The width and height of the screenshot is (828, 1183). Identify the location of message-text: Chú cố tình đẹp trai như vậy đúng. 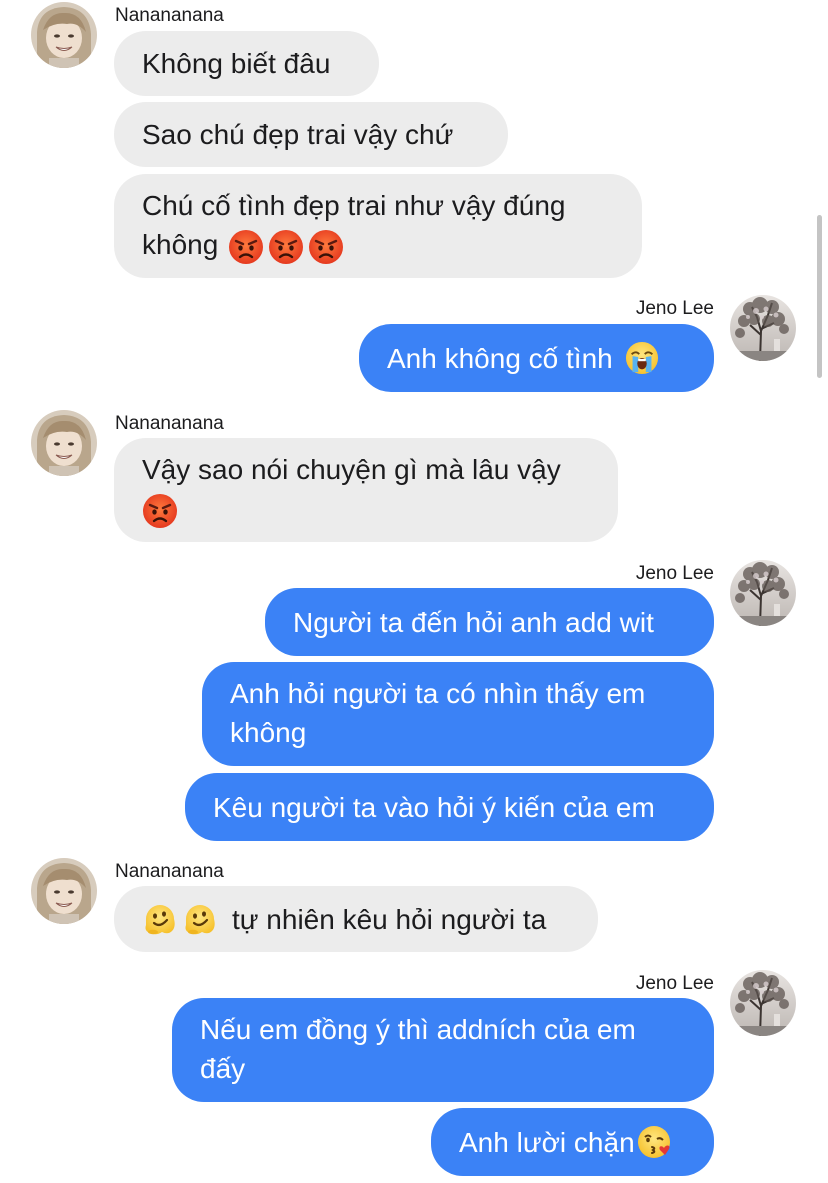
(354, 205).